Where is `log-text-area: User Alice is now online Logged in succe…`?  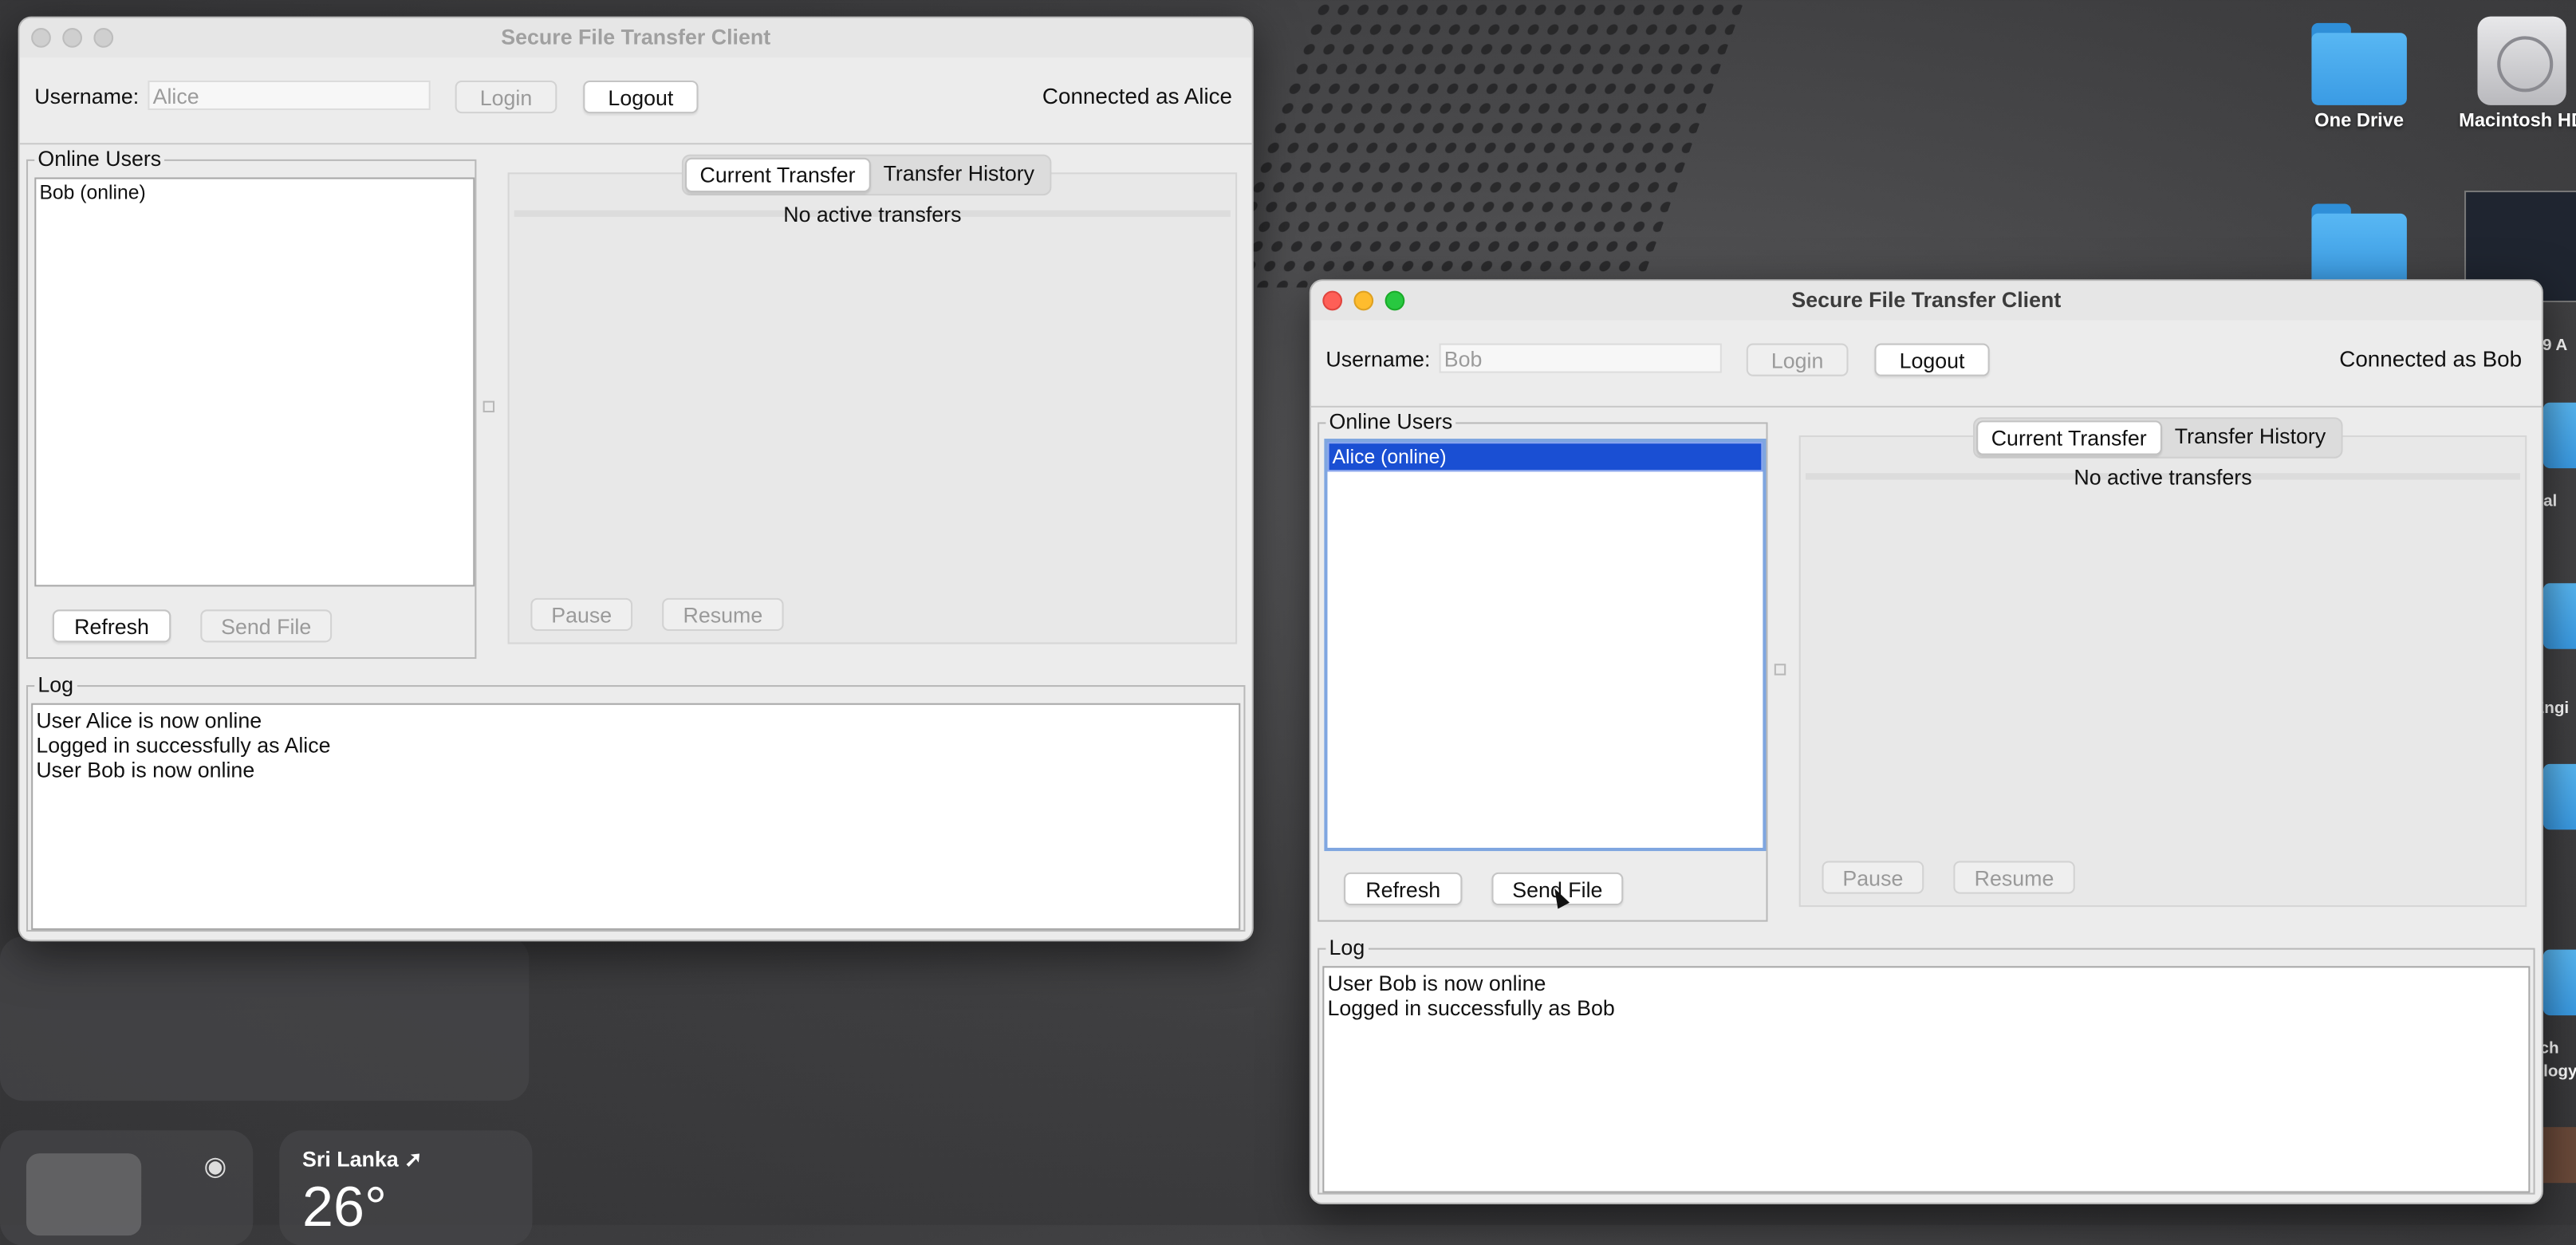 log-text-area: User Alice is now online Logged in succe… is located at coordinates (636, 816).